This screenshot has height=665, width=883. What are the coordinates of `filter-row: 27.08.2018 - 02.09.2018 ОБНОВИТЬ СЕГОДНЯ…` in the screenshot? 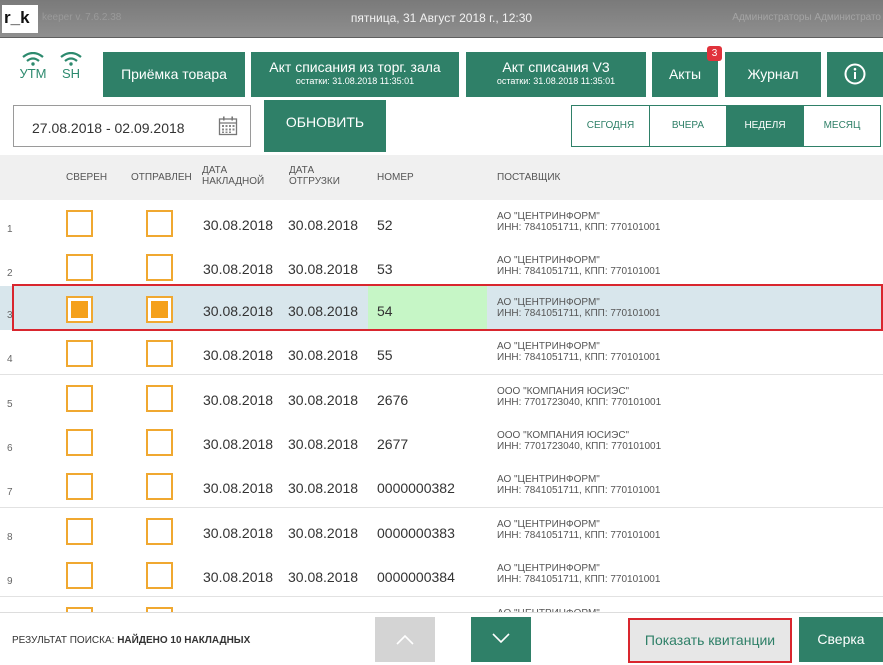 It's located at (441, 127).